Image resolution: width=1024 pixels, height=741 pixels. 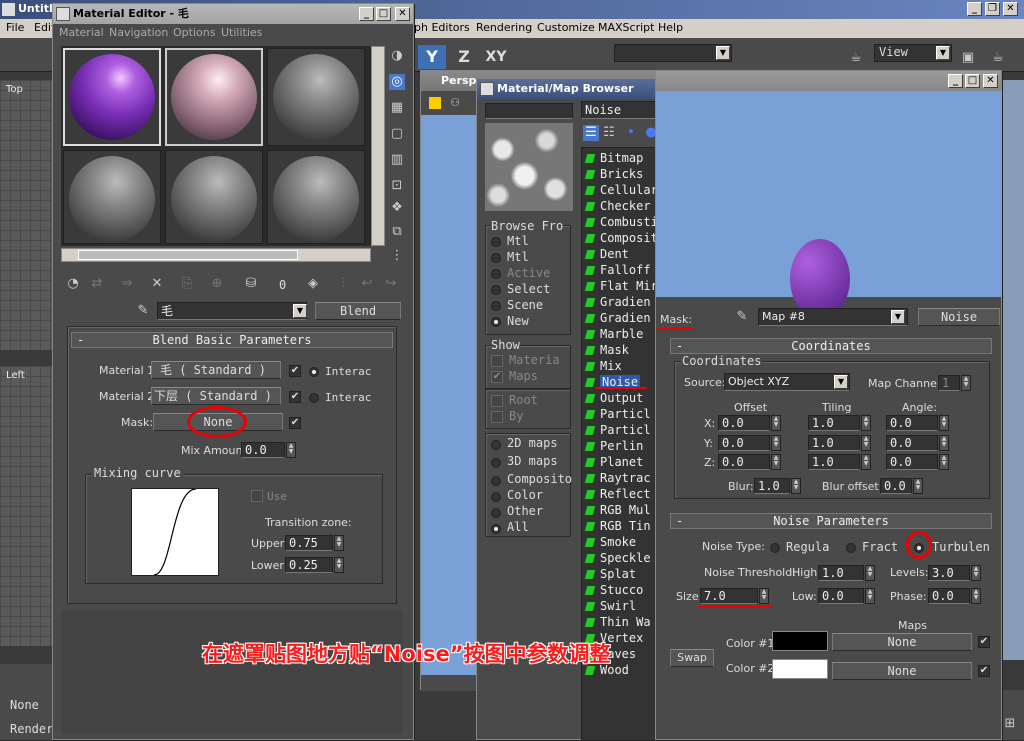 I want to click on selection-set-dropdown, so click(x=673, y=53).